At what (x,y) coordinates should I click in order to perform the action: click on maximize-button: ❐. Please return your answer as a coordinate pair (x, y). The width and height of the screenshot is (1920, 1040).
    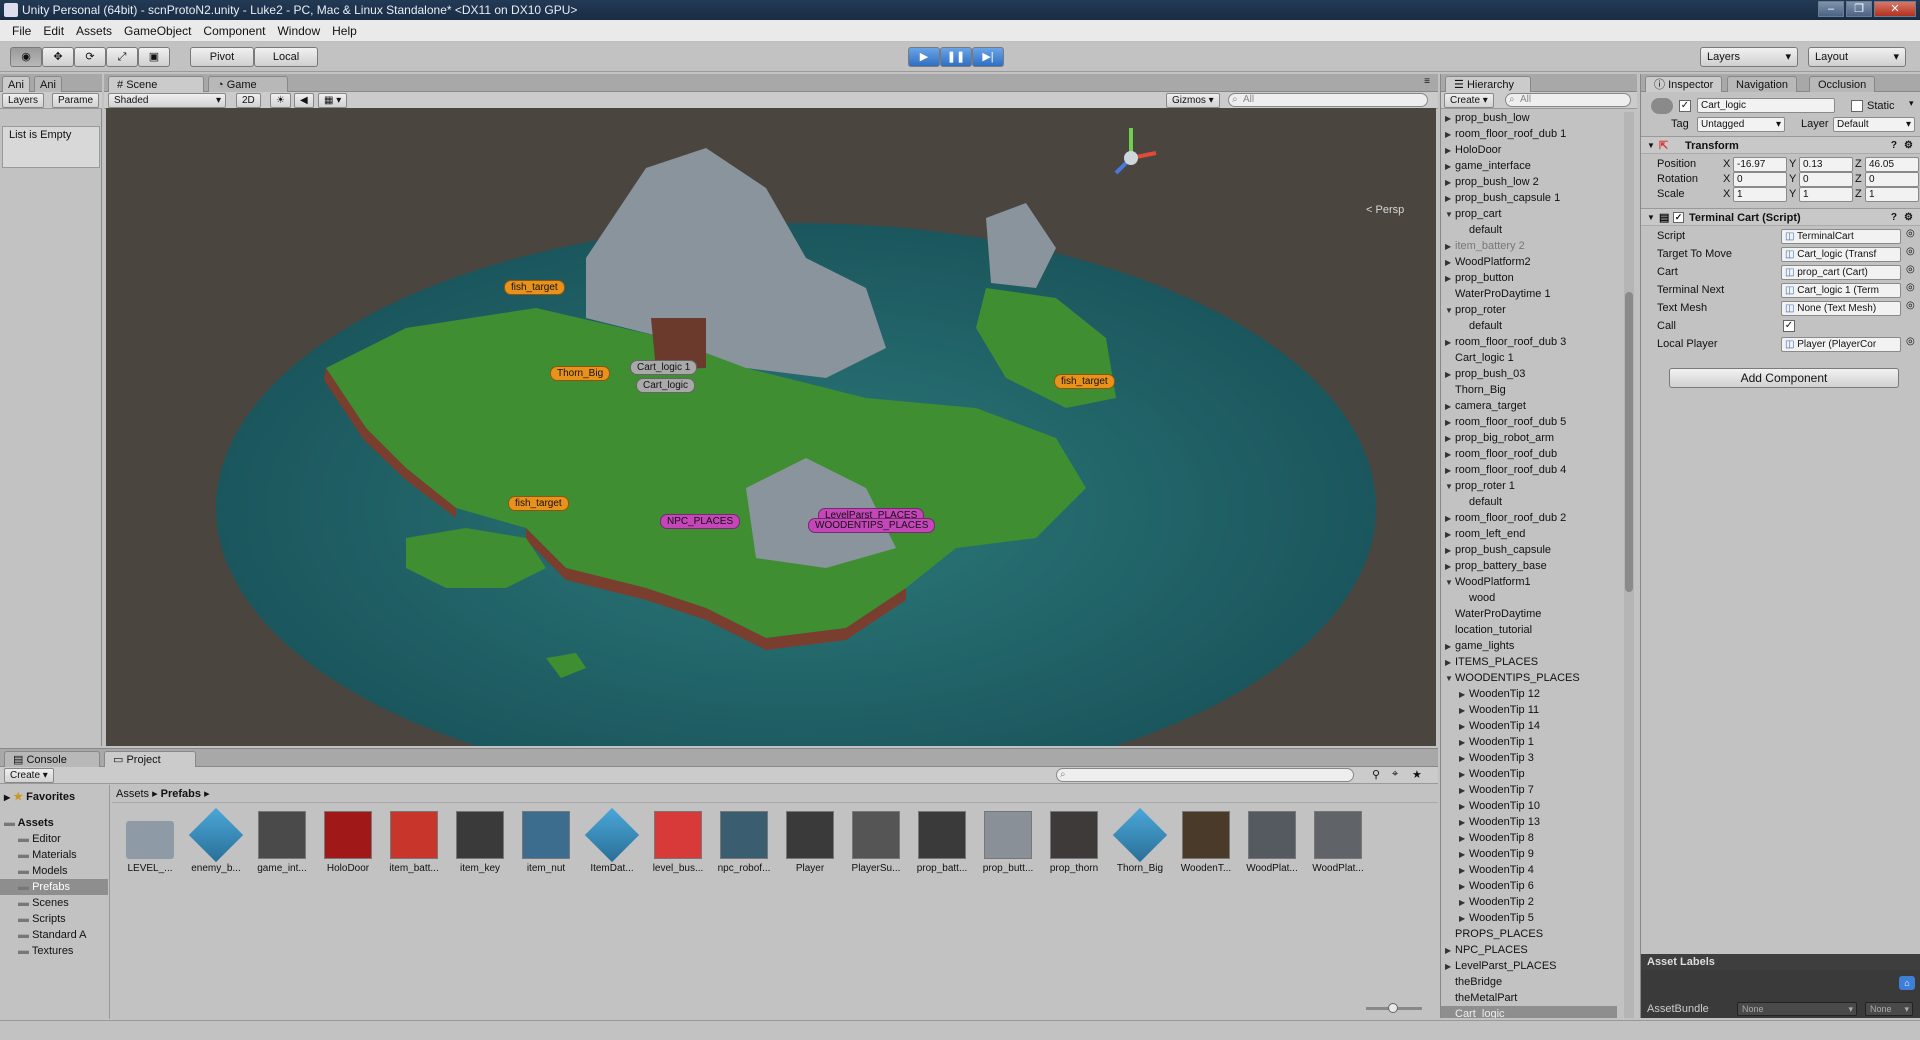
    Looking at the image, I should click on (1859, 9).